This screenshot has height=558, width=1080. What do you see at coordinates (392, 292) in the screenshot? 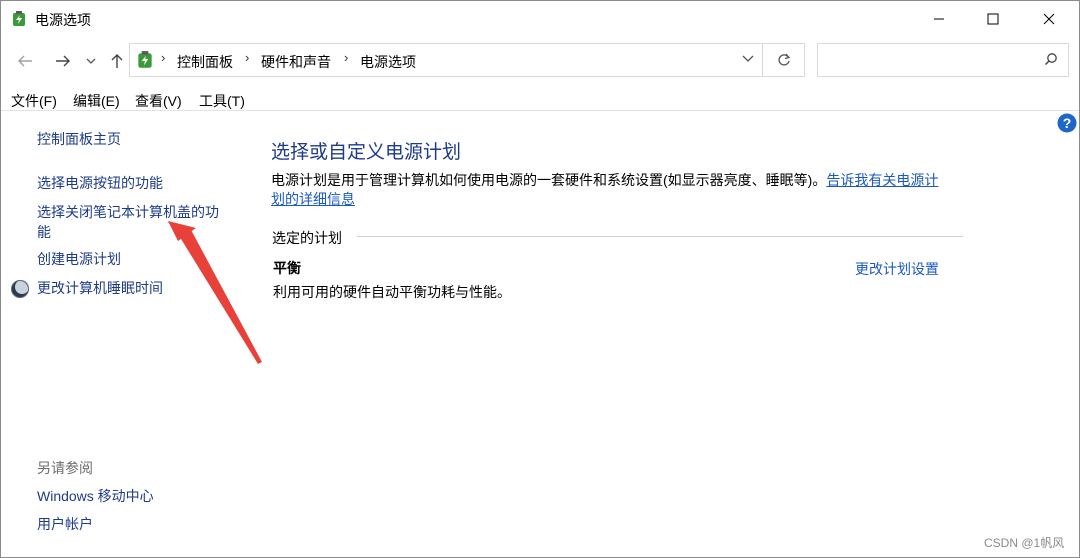
I see `plan-description: 利用可用的硬件自动平衡功耗与性能。` at bounding box center [392, 292].